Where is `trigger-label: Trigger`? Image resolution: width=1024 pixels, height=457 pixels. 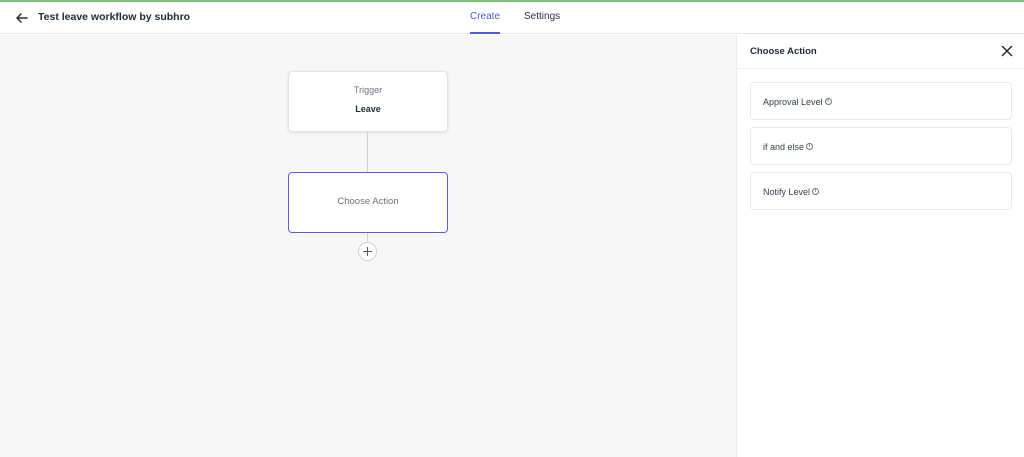
trigger-label: Trigger is located at coordinates (368, 90).